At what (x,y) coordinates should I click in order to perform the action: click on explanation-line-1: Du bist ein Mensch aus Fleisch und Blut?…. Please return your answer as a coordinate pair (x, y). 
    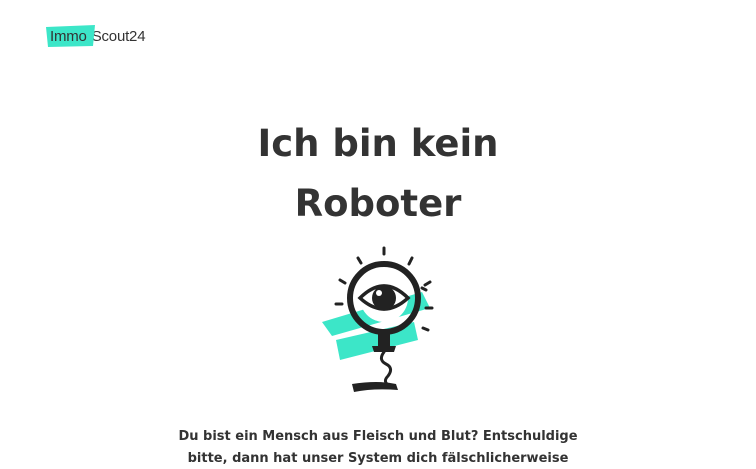
    Looking at the image, I should click on (378, 436).